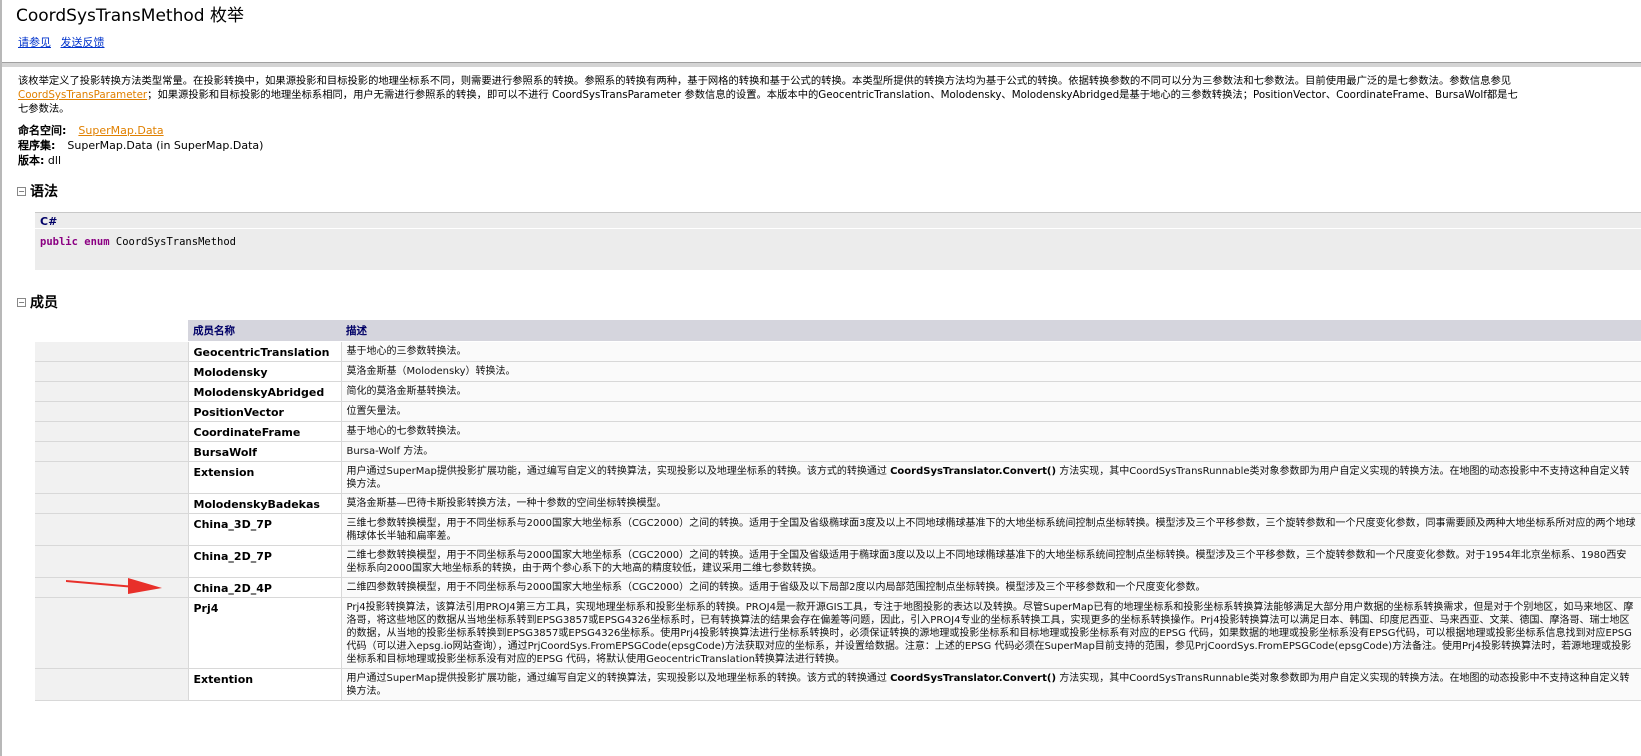  I want to click on members-table-header: 成员名称 描述, so click(838, 331).